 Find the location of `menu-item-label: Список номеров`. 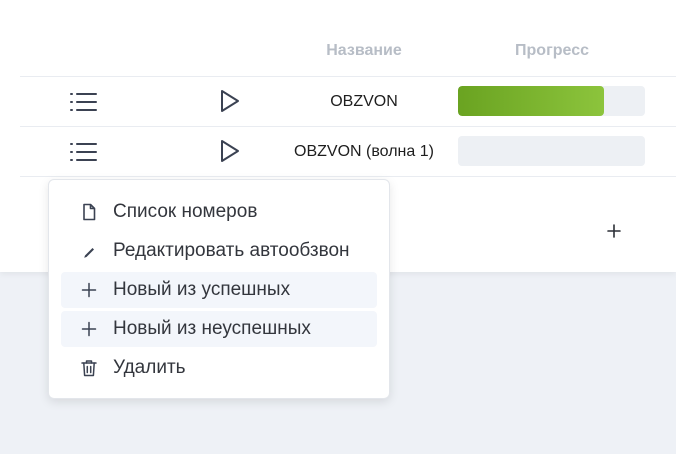

menu-item-label: Список номеров is located at coordinates (185, 211).